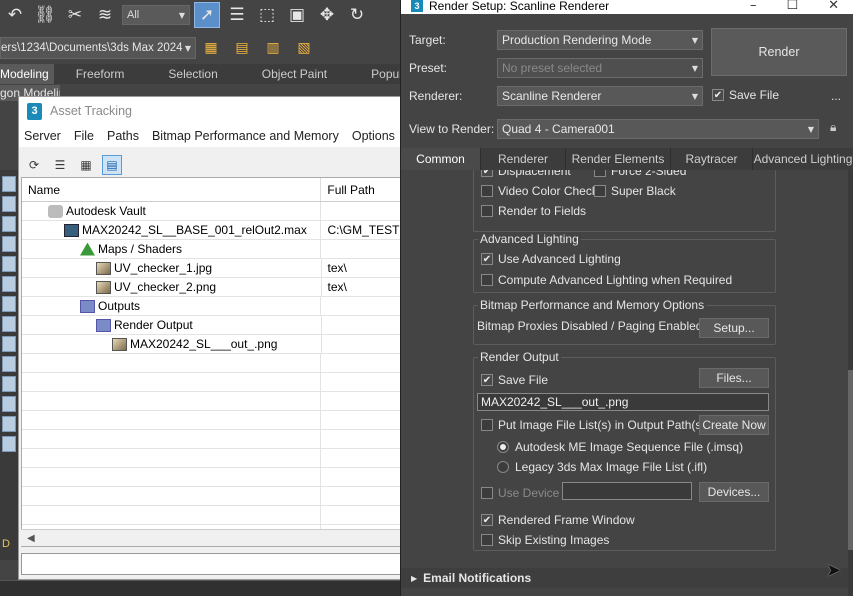 The width and height of the screenshot is (853, 596). What do you see at coordinates (792, 6) in the screenshot?
I see `maximize-icon: ☐` at bounding box center [792, 6].